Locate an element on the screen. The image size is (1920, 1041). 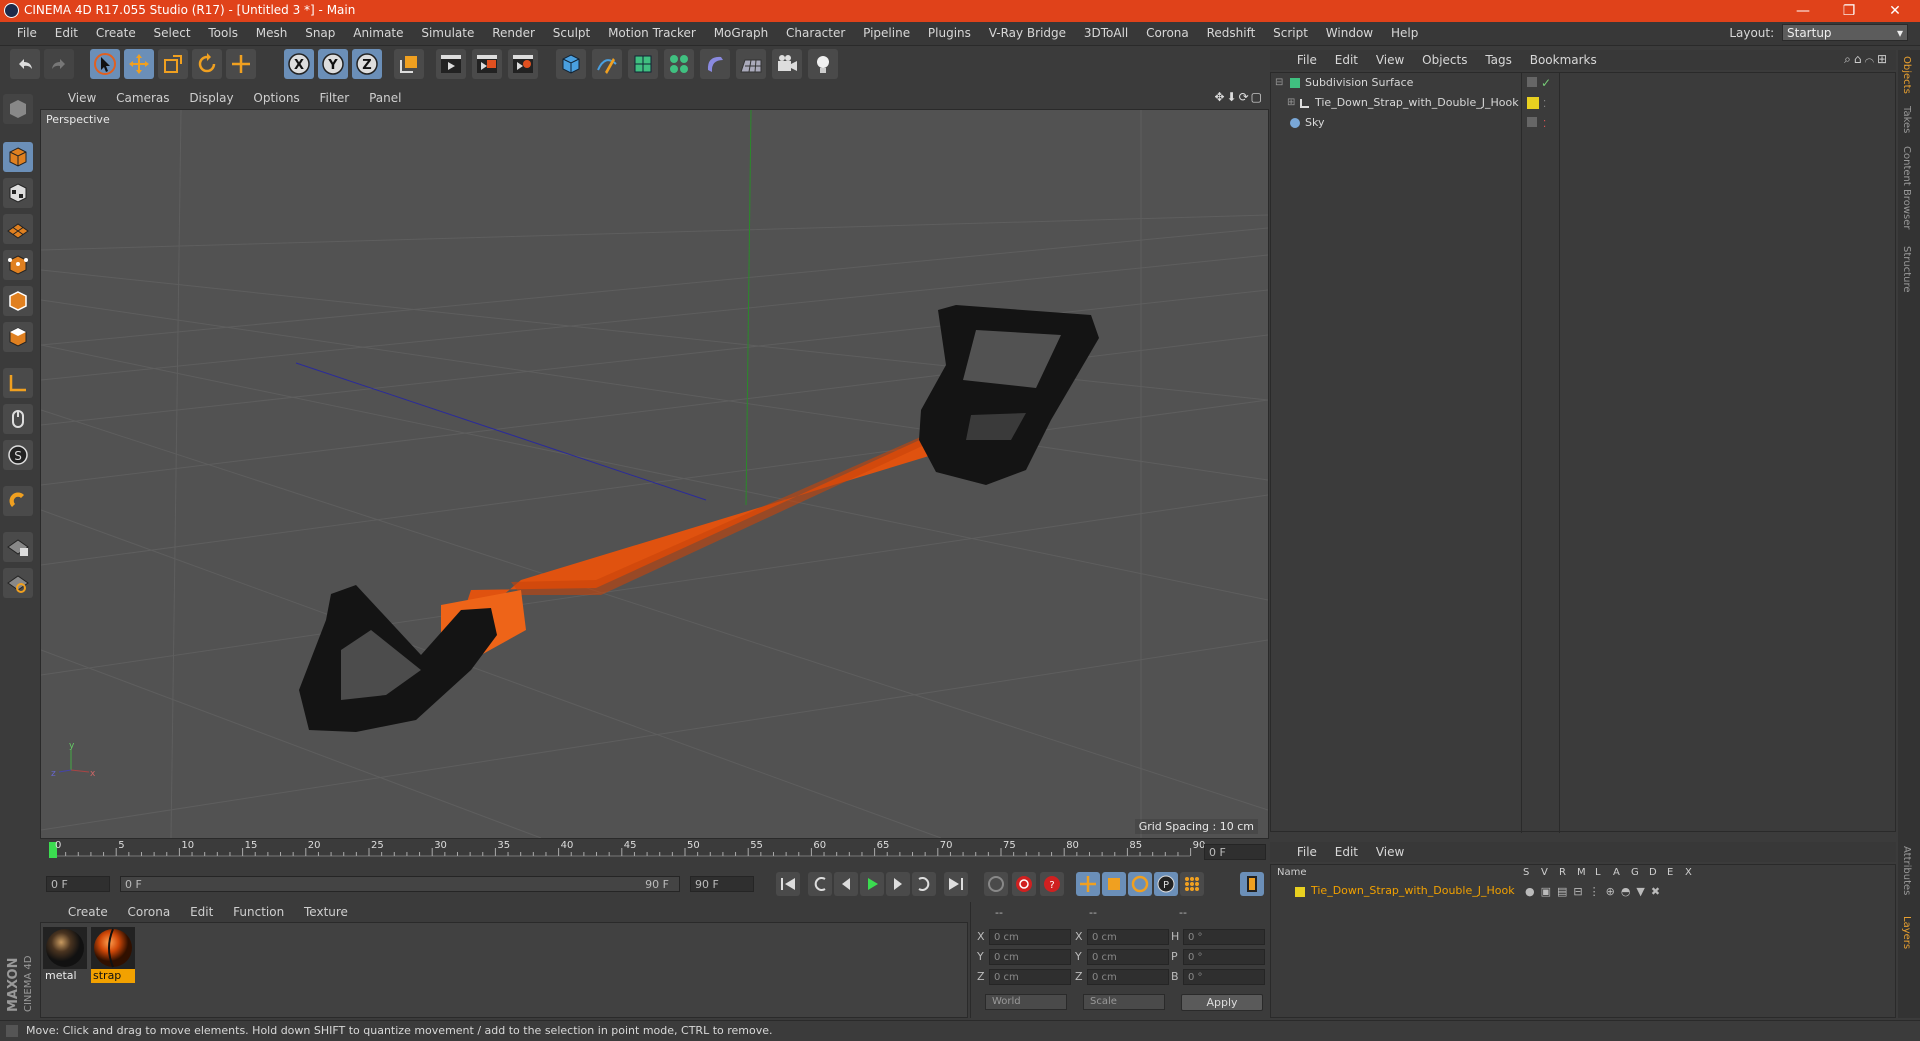
camera-icon is located at coordinates (787, 64).